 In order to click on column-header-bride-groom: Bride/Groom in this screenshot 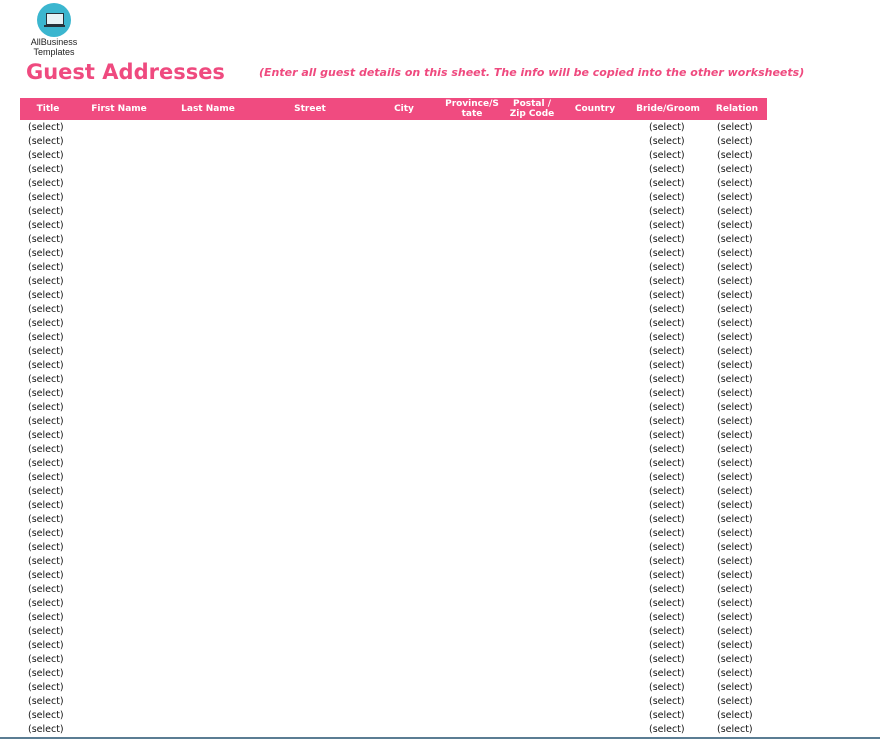, I will do `click(668, 109)`.